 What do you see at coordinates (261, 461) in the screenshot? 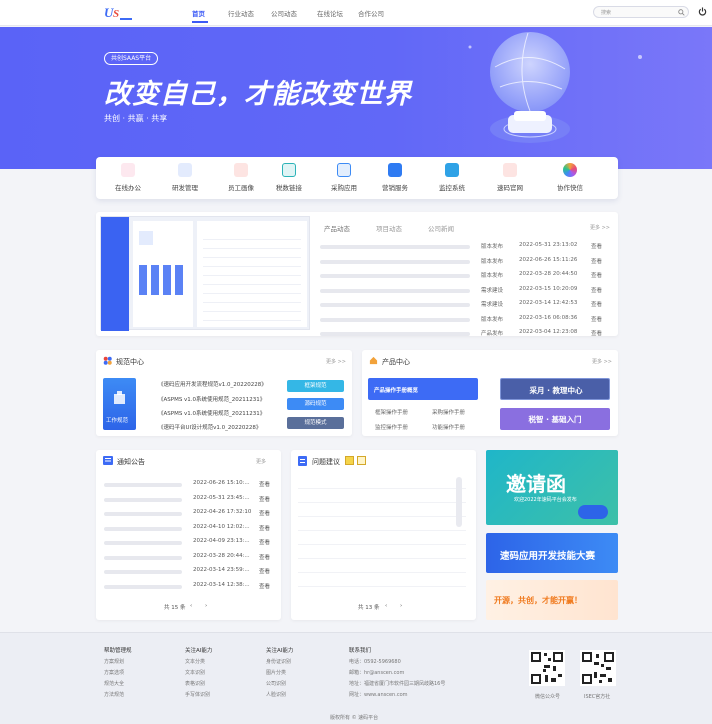
I see `notice-more-link: 更多` at bounding box center [261, 461].